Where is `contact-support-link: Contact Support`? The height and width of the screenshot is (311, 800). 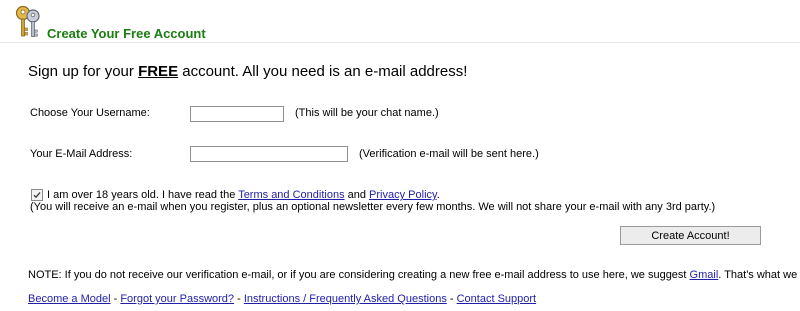
contact-support-link: Contact Support is located at coordinates (497, 299).